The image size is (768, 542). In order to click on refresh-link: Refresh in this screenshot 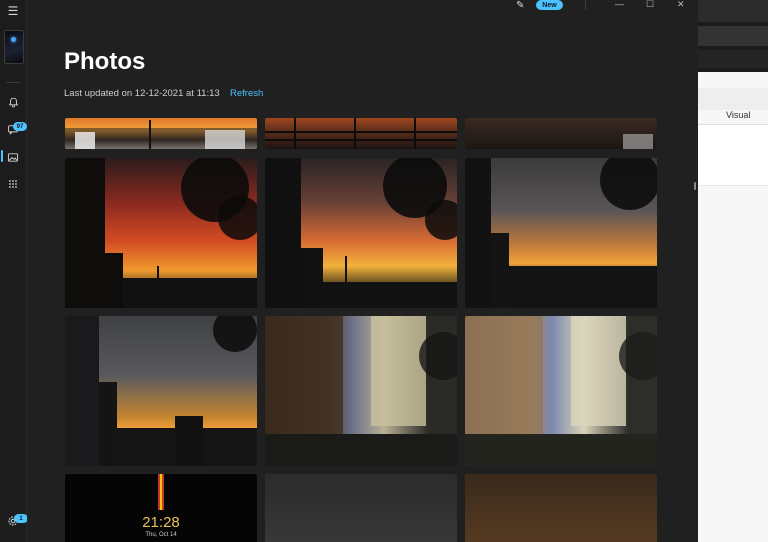, I will do `click(246, 93)`.